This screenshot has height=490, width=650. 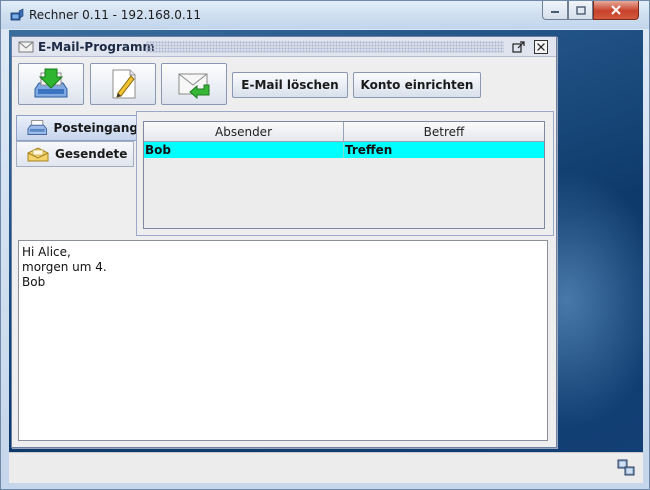 I want to click on reply-mail-button, so click(x=194, y=84).